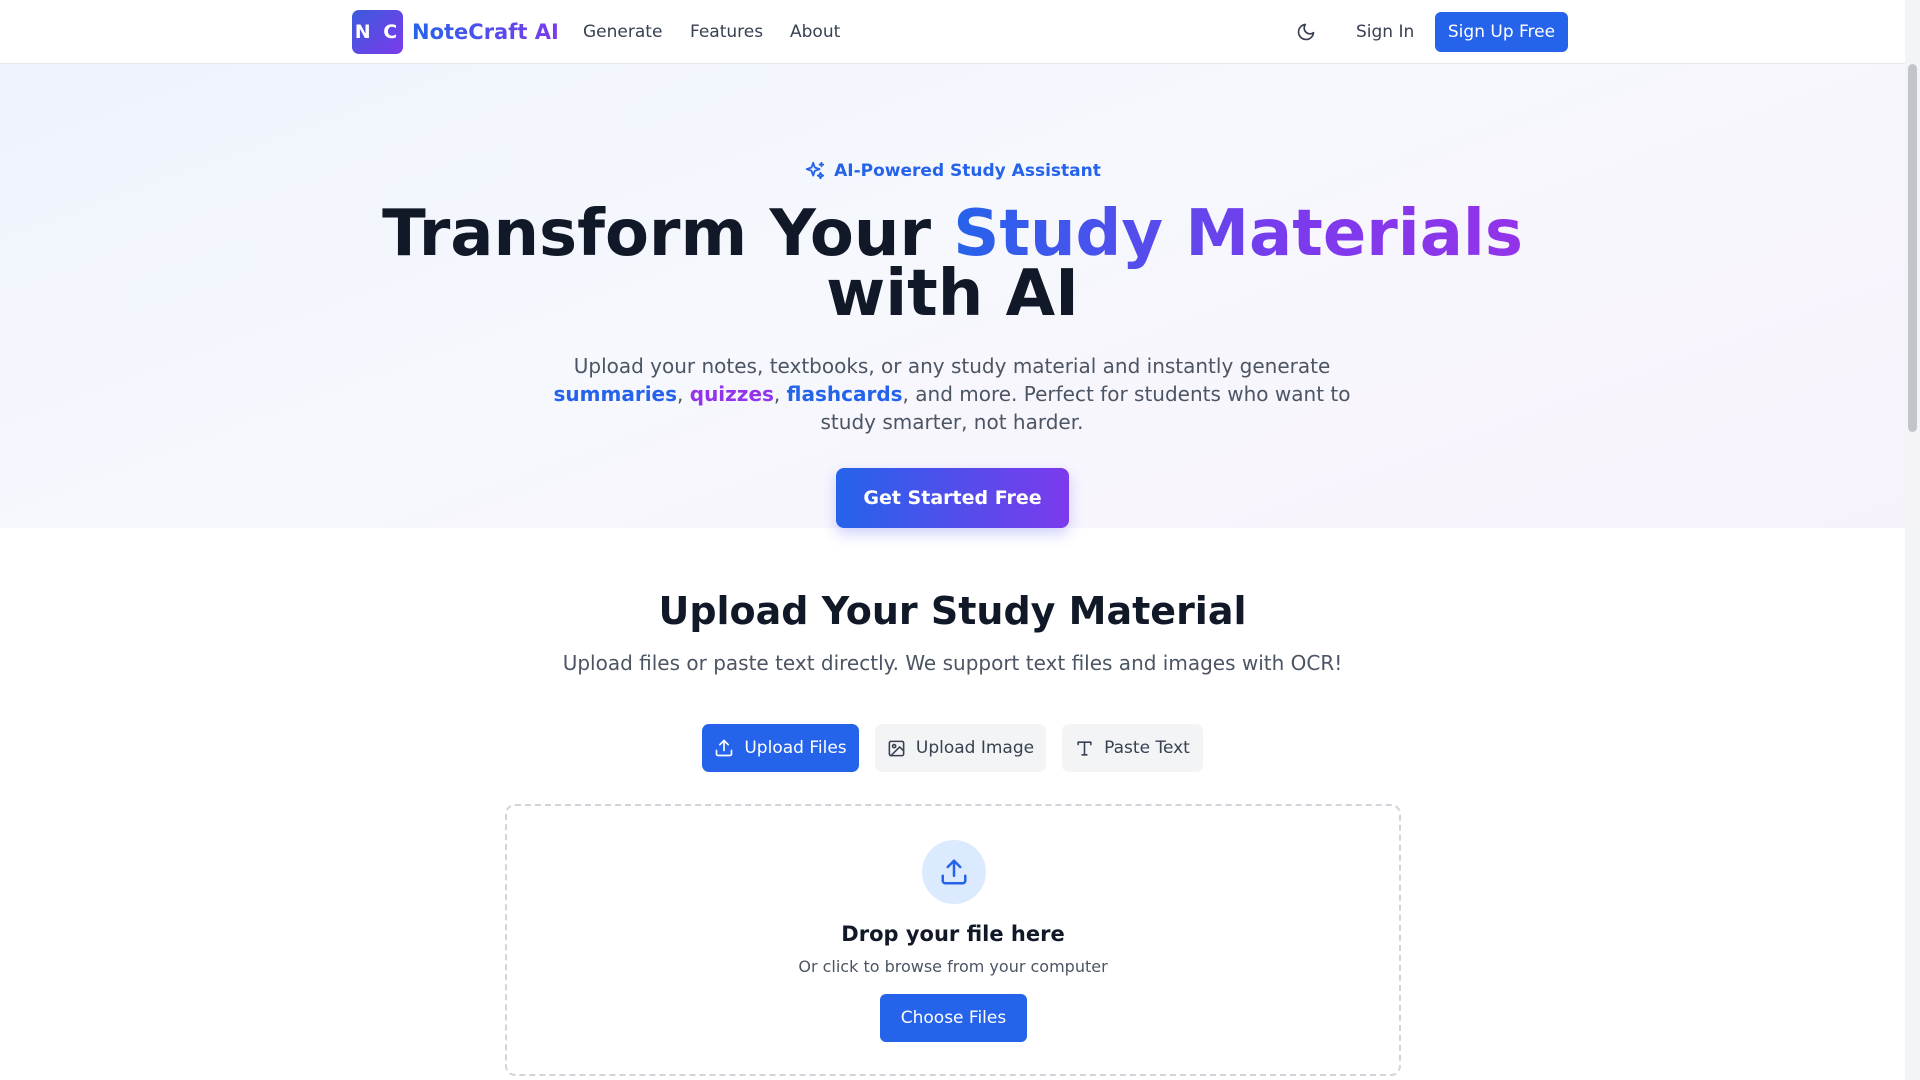 Image resolution: width=1920 pixels, height=1080 pixels. I want to click on highlight-flashcards: flashcards, so click(844, 394).